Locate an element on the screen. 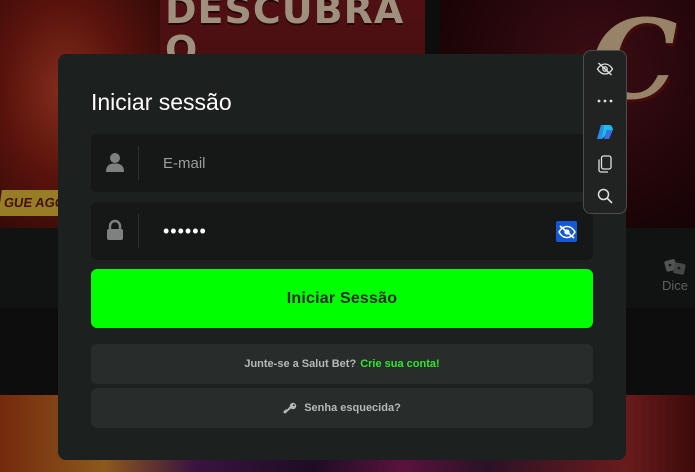 This screenshot has width=695, height=472. forgot-password-button: Senha esquecida? is located at coordinates (342, 408).